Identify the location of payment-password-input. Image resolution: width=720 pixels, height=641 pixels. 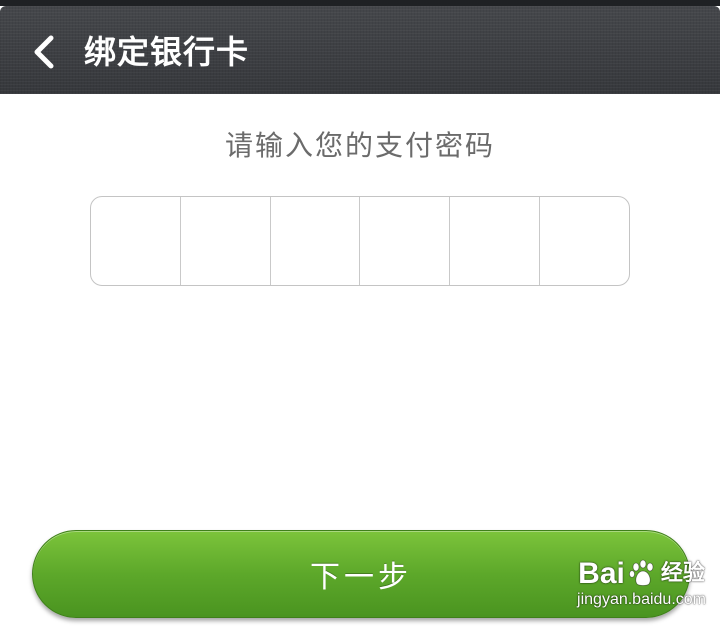
(360, 241).